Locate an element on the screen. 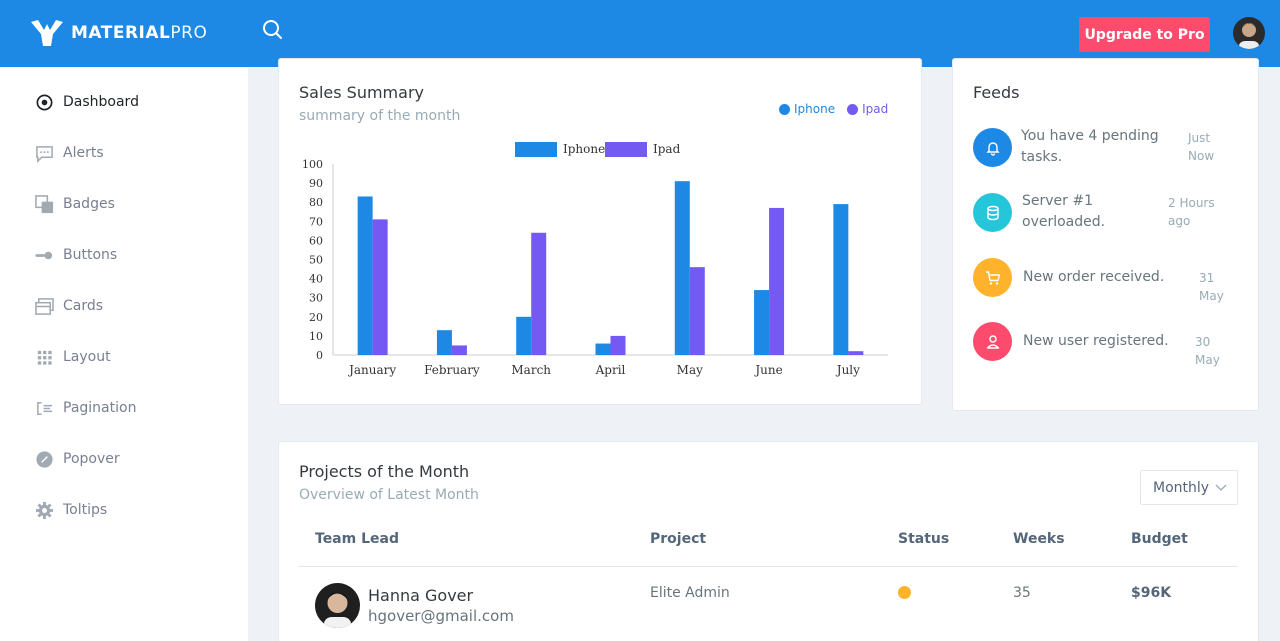 The width and height of the screenshot is (1280, 641). bar-iphone-may is located at coordinates (682, 268).